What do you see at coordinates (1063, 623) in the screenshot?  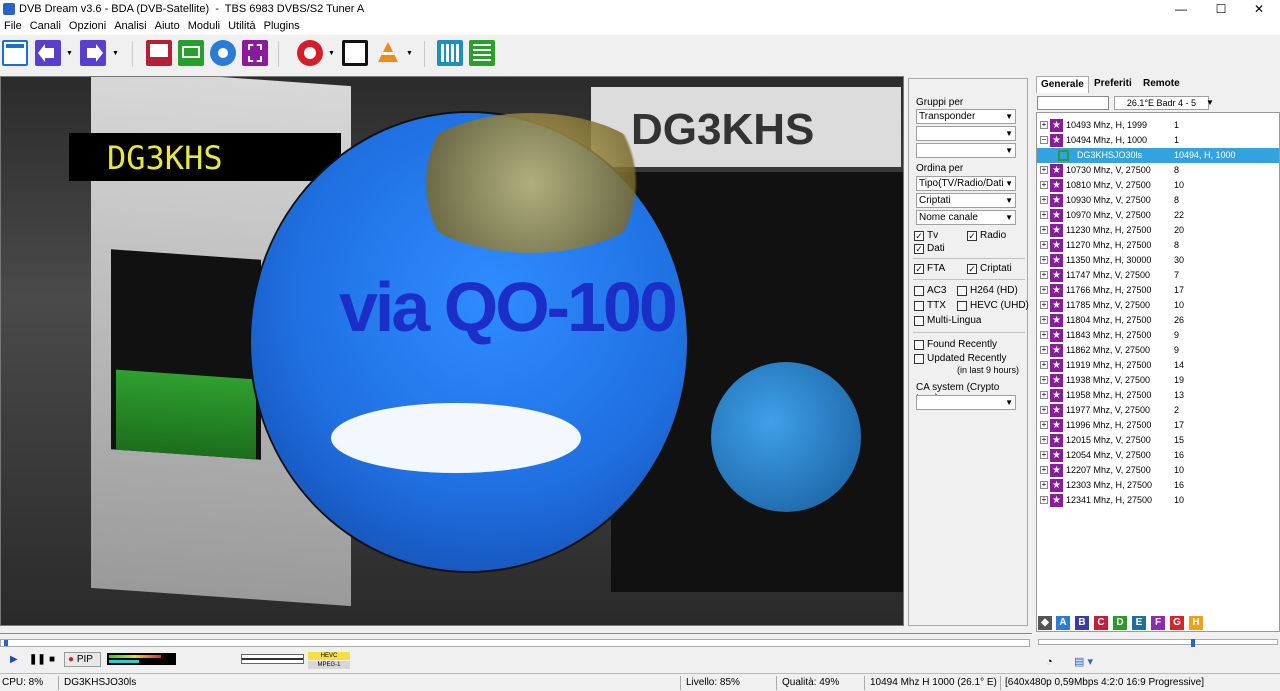 I see `favorite-group-a-button: A` at bounding box center [1063, 623].